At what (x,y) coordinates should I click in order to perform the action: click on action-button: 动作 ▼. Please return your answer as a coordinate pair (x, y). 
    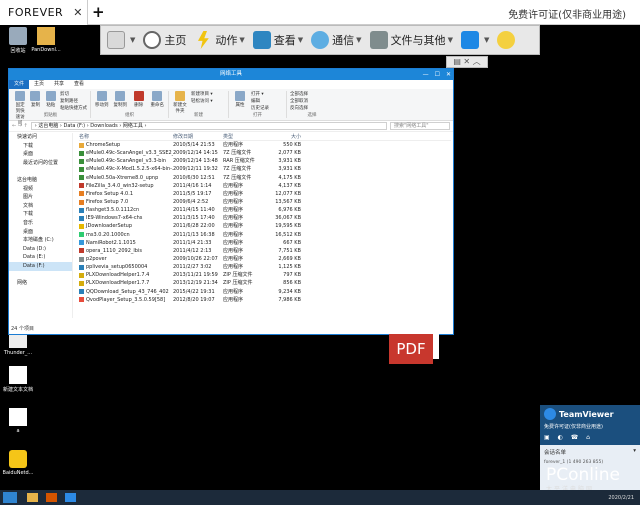
    Looking at the image, I should click on (219, 40).